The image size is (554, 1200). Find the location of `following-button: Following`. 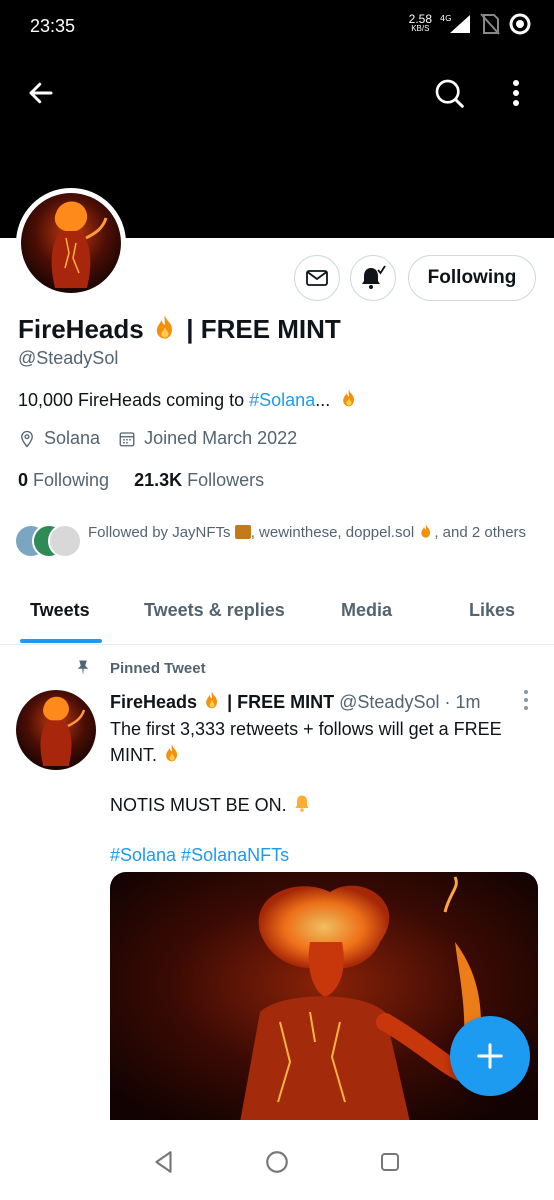

following-button: Following is located at coordinates (472, 278).